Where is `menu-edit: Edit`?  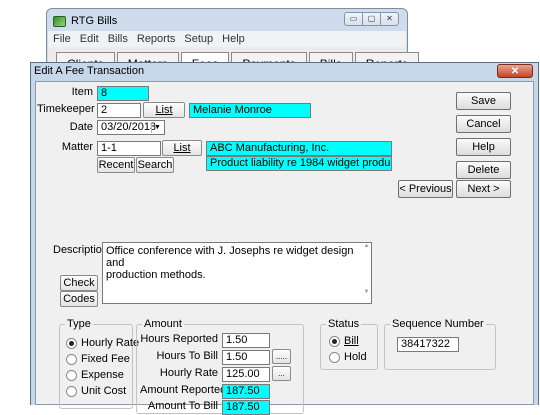 menu-edit: Edit is located at coordinates (89, 39).